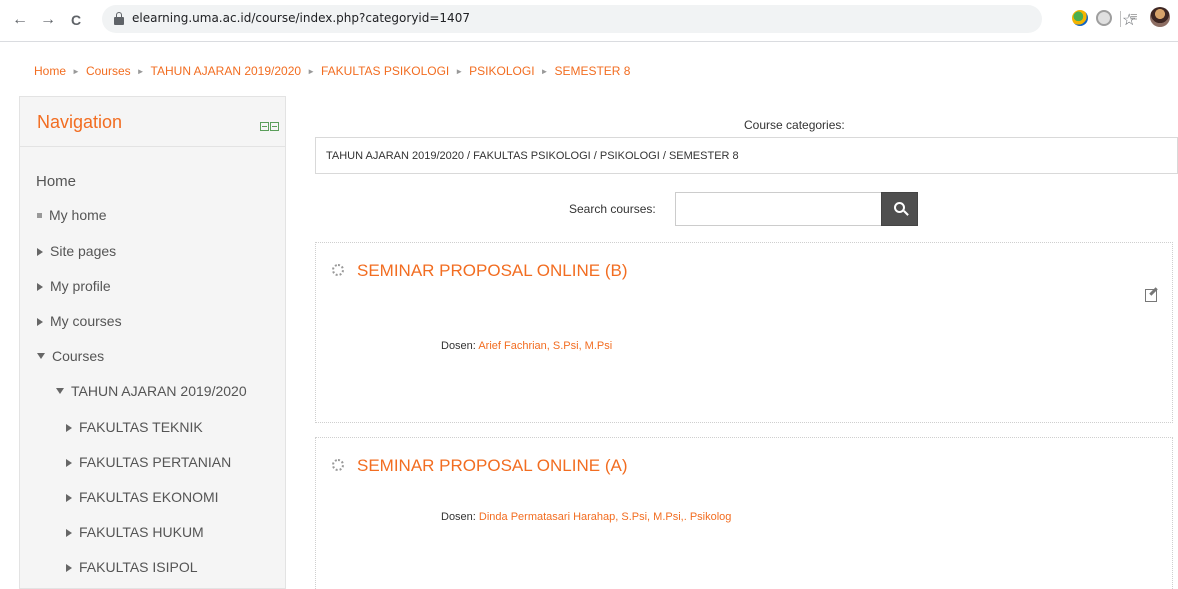 This screenshot has width=1178, height=589. Describe the element at coordinates (274, 126) in the screenshot. I see `dock-block-icon` at that location.